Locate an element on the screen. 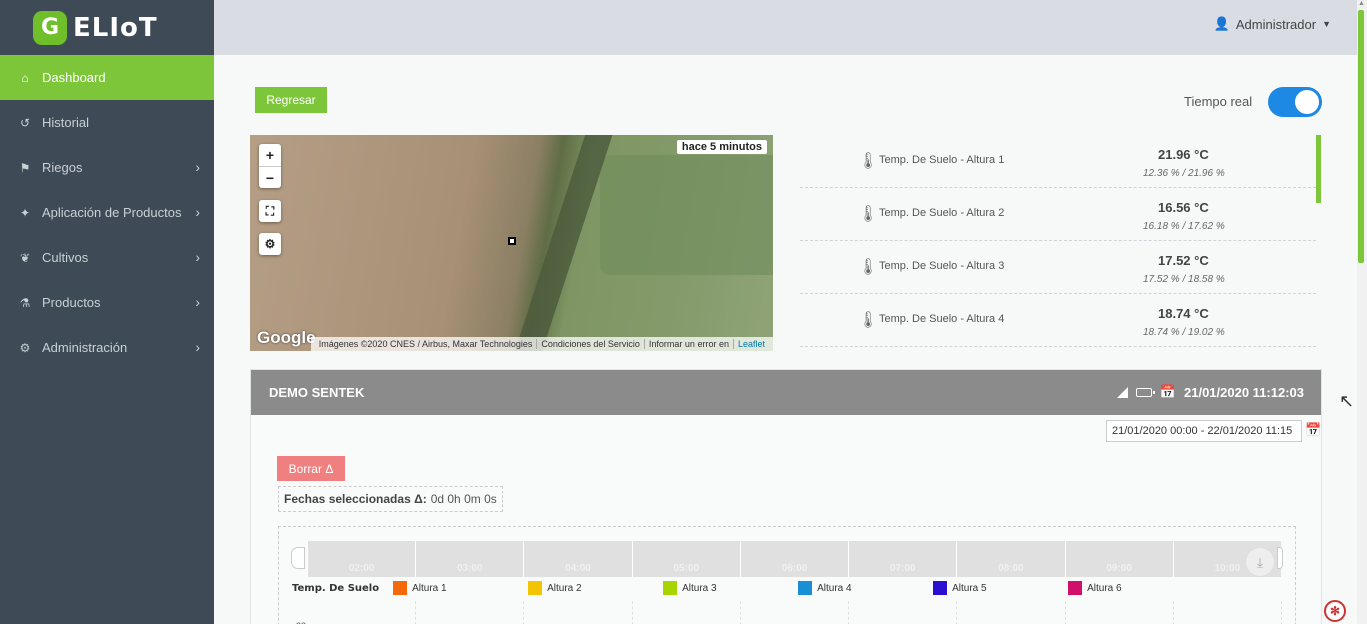  sensor-range: 17.52 % / 18.58 % is located at coordinates (1184, 279).